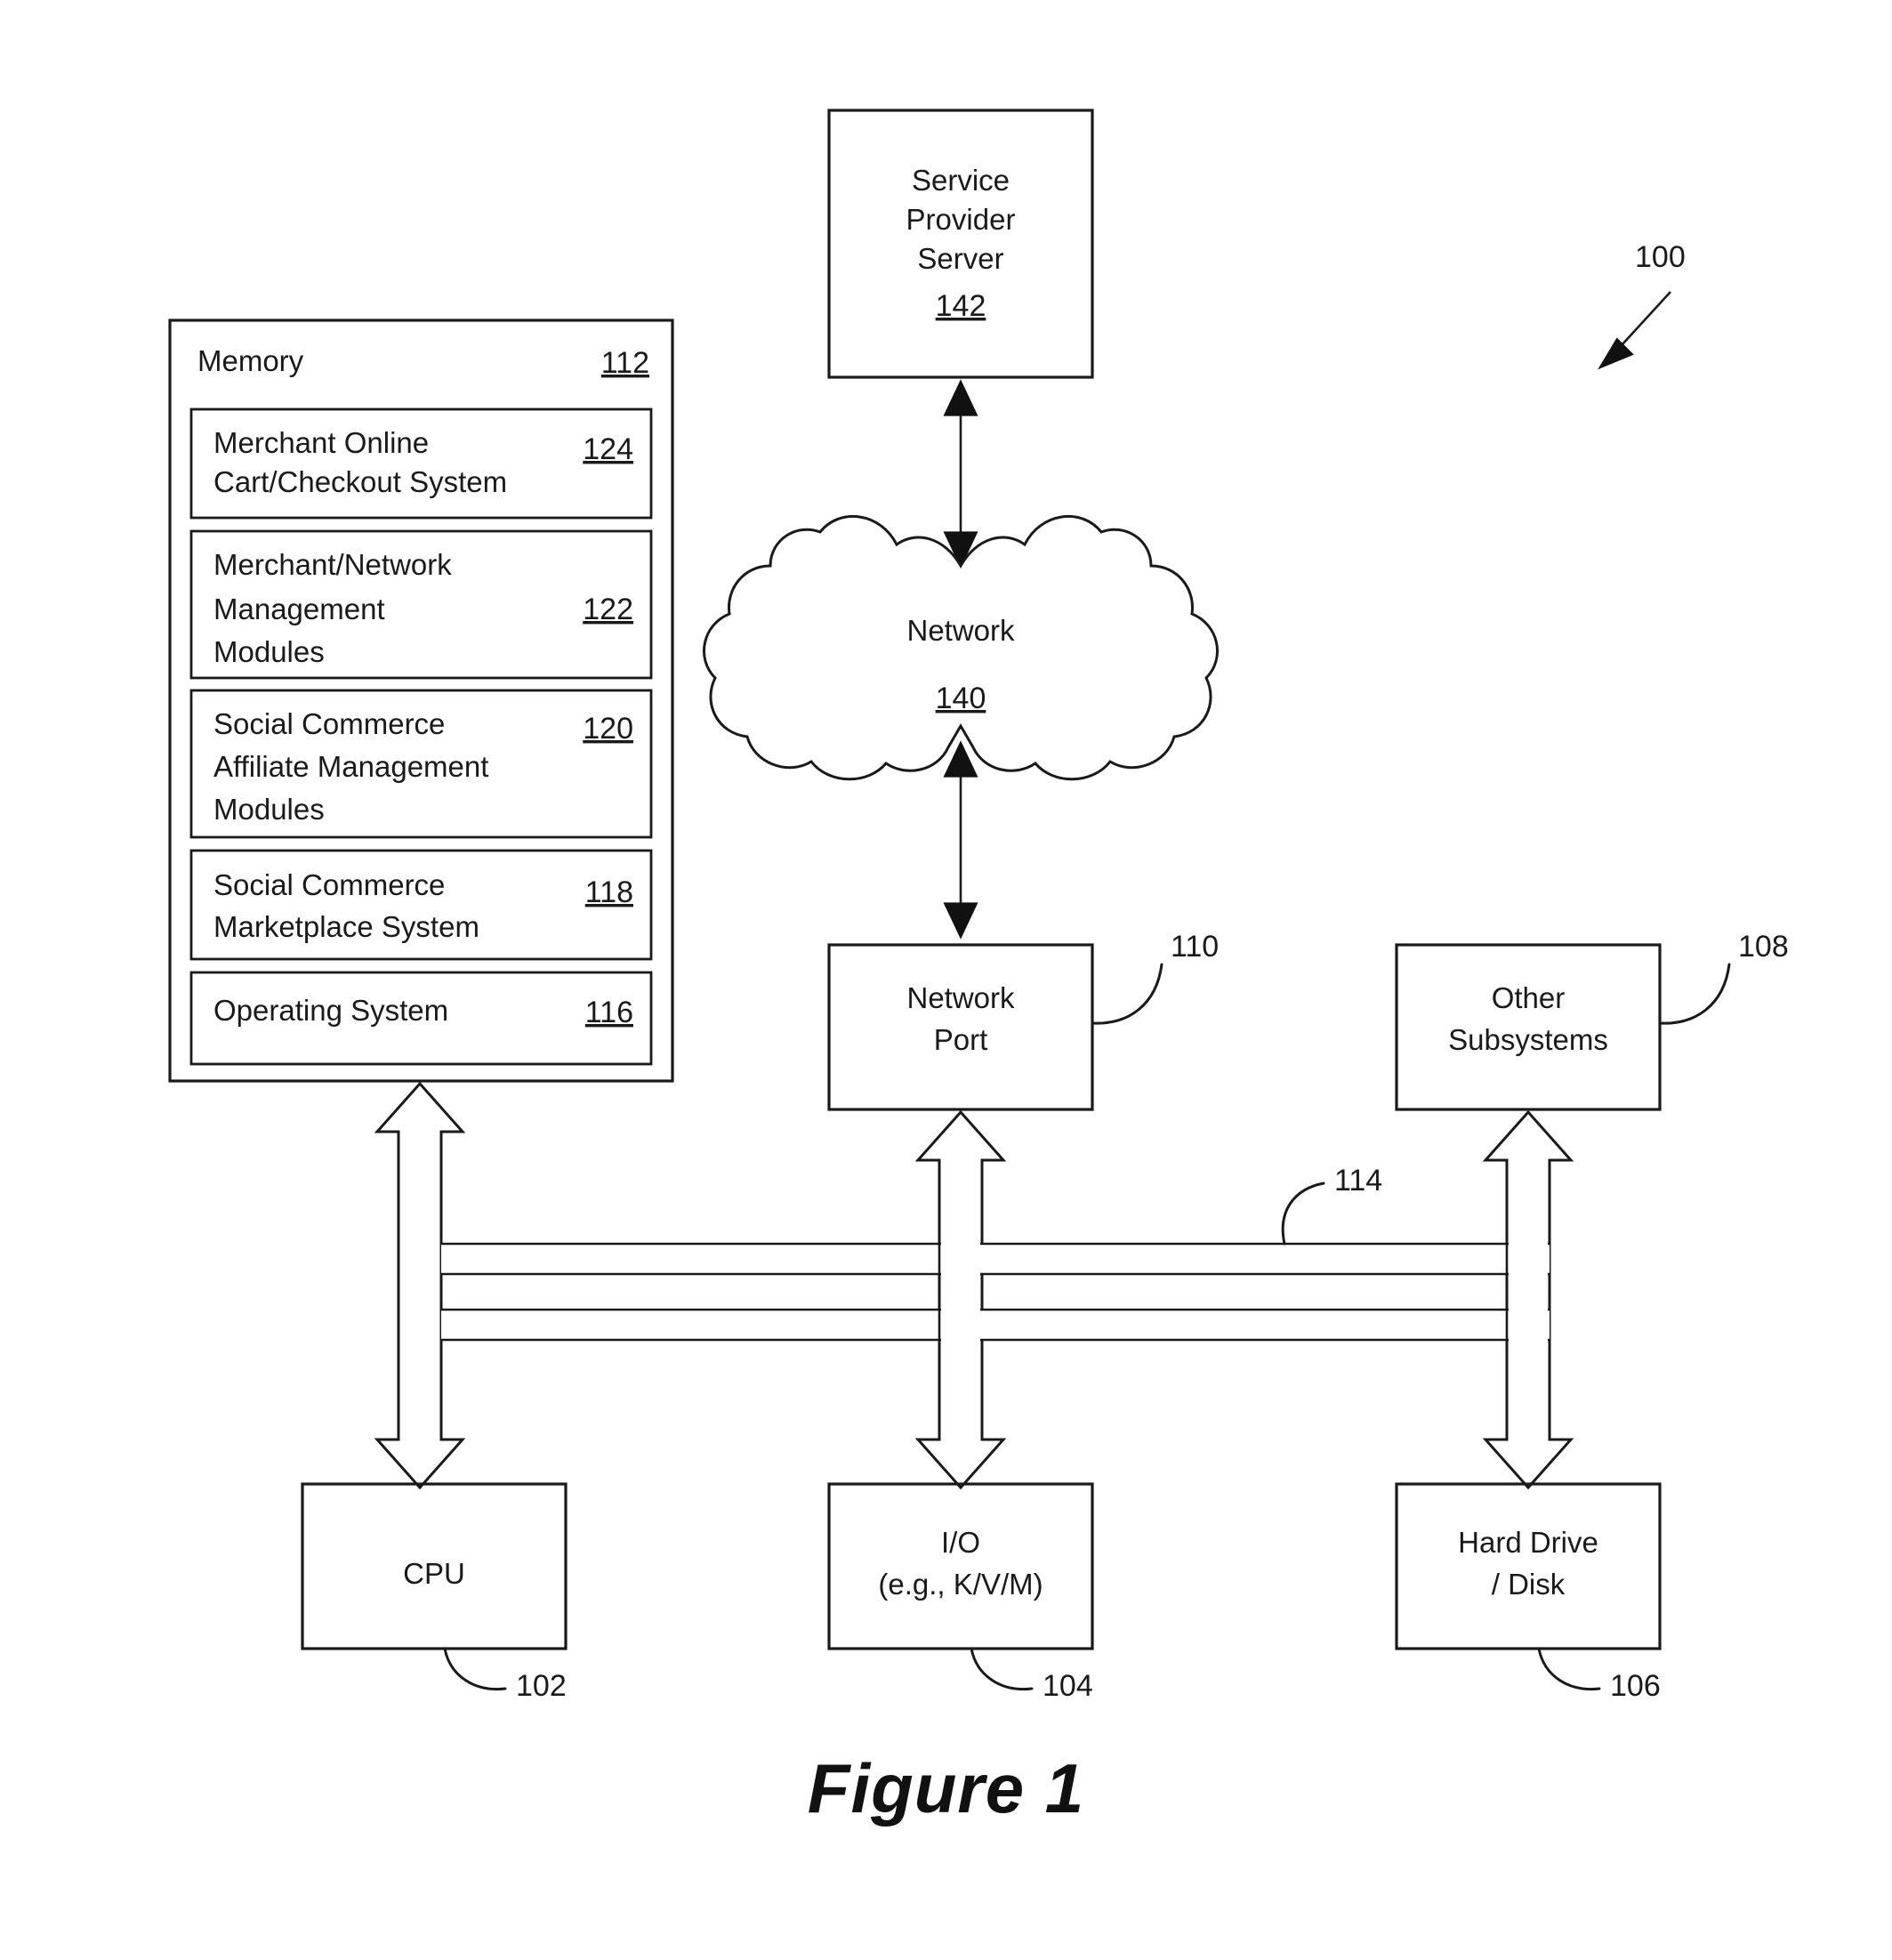 This screenshot has height=1960, width=1892. I want to click on memory-module-row: Merchant/Network Management Modules 122, so click(421, 605).